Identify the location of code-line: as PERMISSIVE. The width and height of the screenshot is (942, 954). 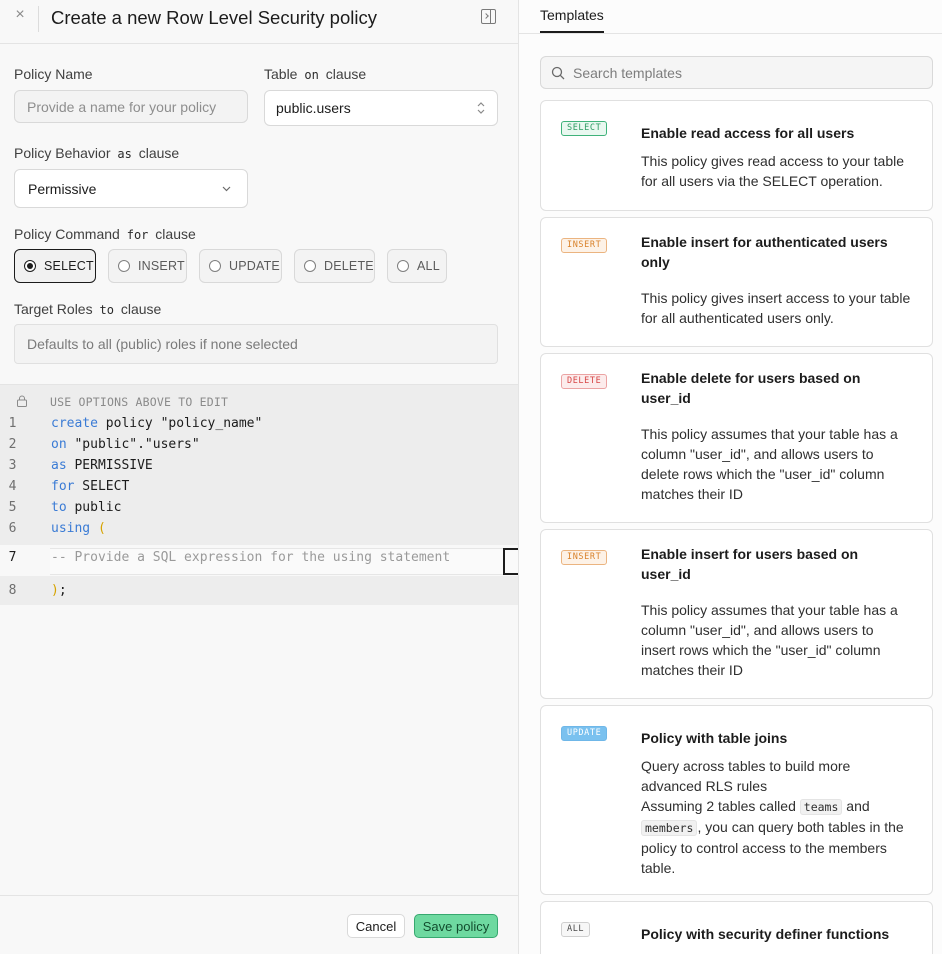
(102, 465).